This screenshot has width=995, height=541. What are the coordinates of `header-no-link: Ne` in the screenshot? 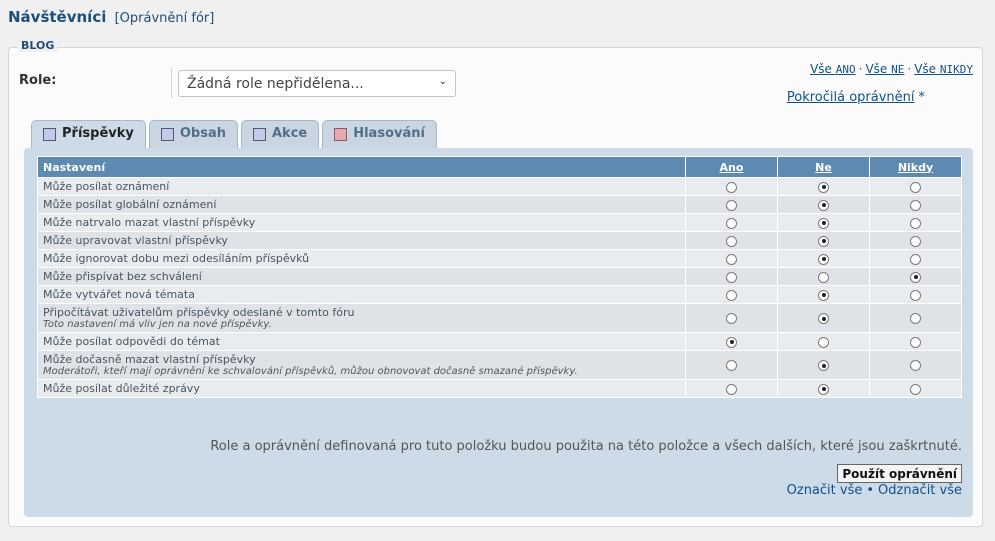 It's located at (823, 167).